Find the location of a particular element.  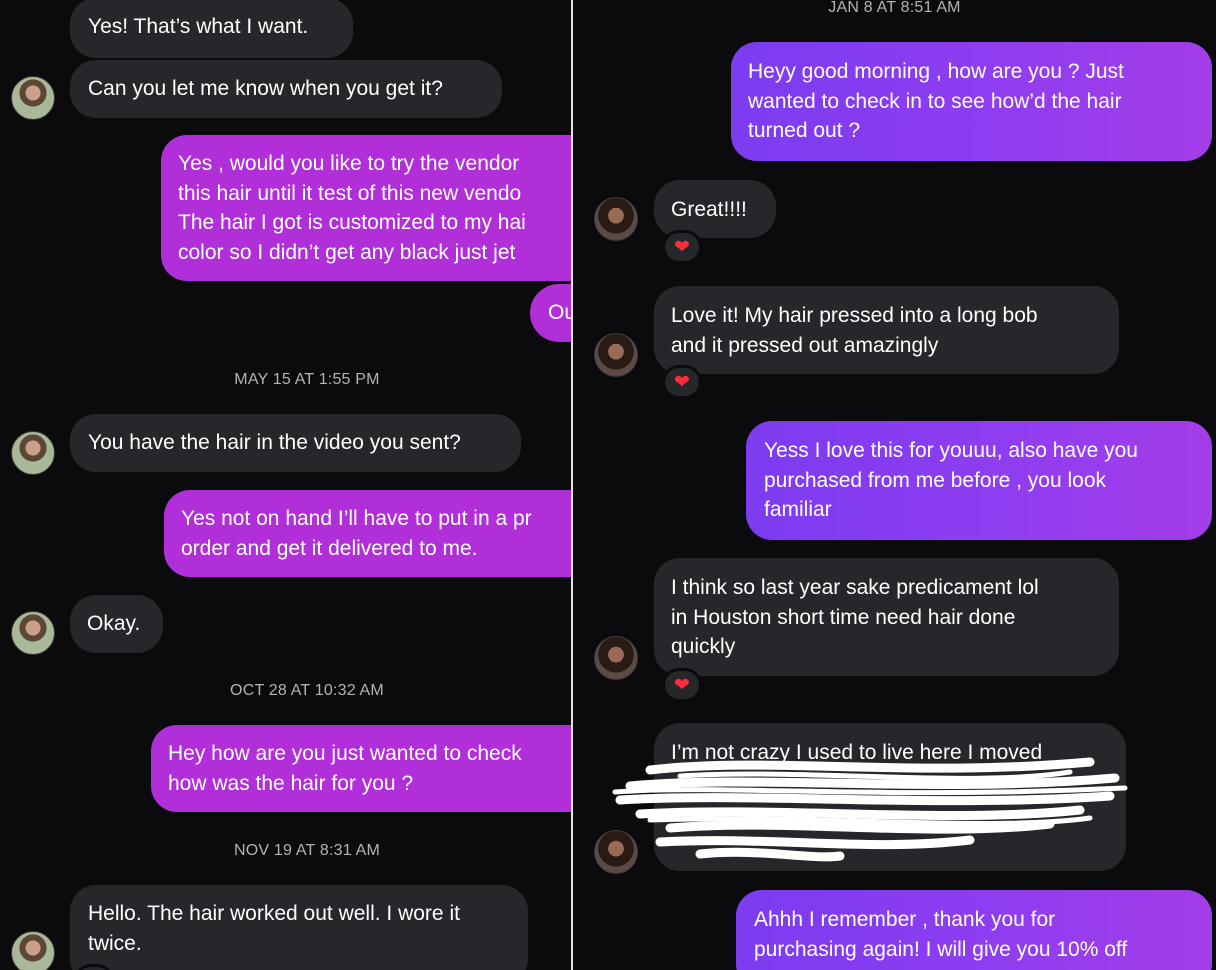

incoming-message: Great!!!! is located at coordinates (715, 209).